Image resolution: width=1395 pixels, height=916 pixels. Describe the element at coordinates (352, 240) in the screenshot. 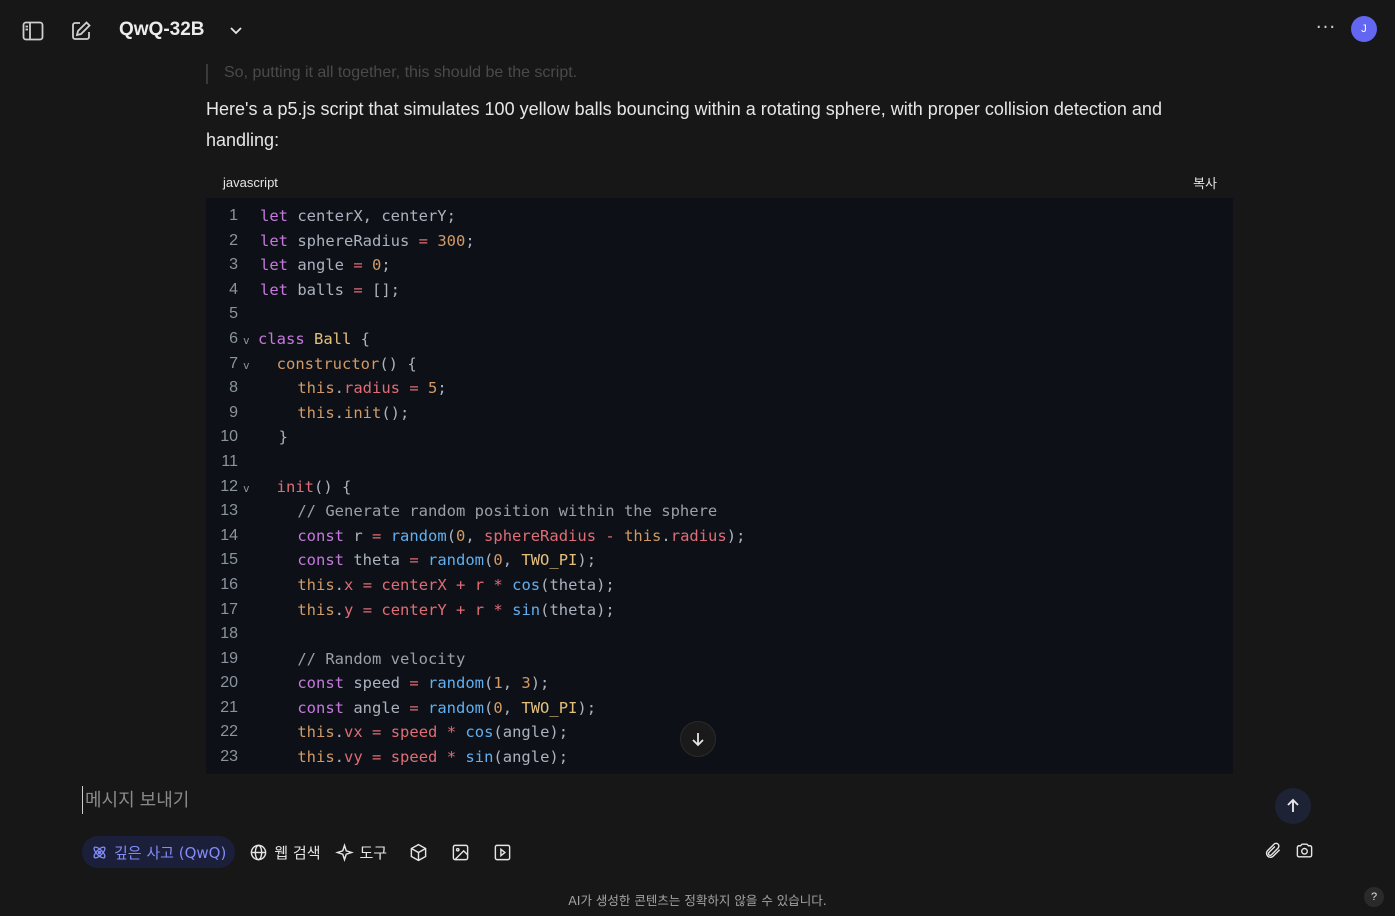

I see `code-line: 2 let sphereRadius = 300;` at that location.